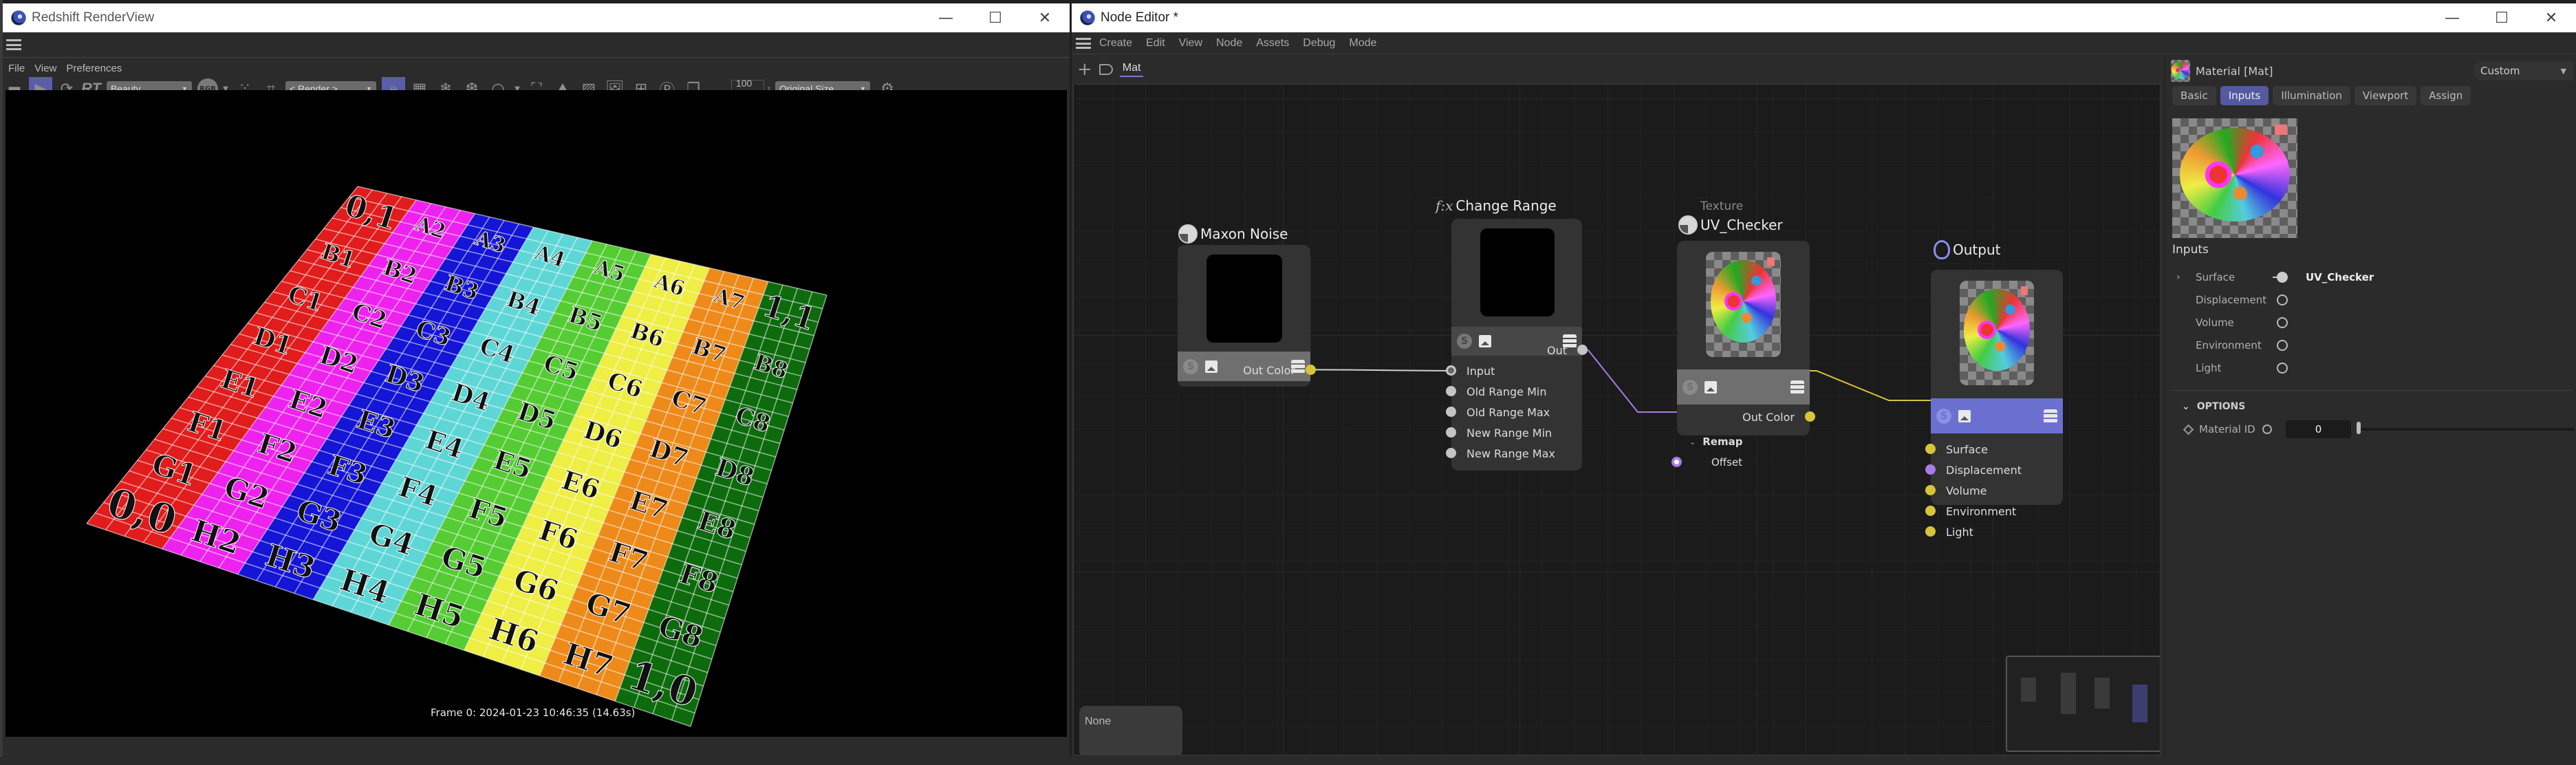 The image size is (2576, 765). I want to click on input-row-surface: › Surface UV_Checker, so click(2371, 277).